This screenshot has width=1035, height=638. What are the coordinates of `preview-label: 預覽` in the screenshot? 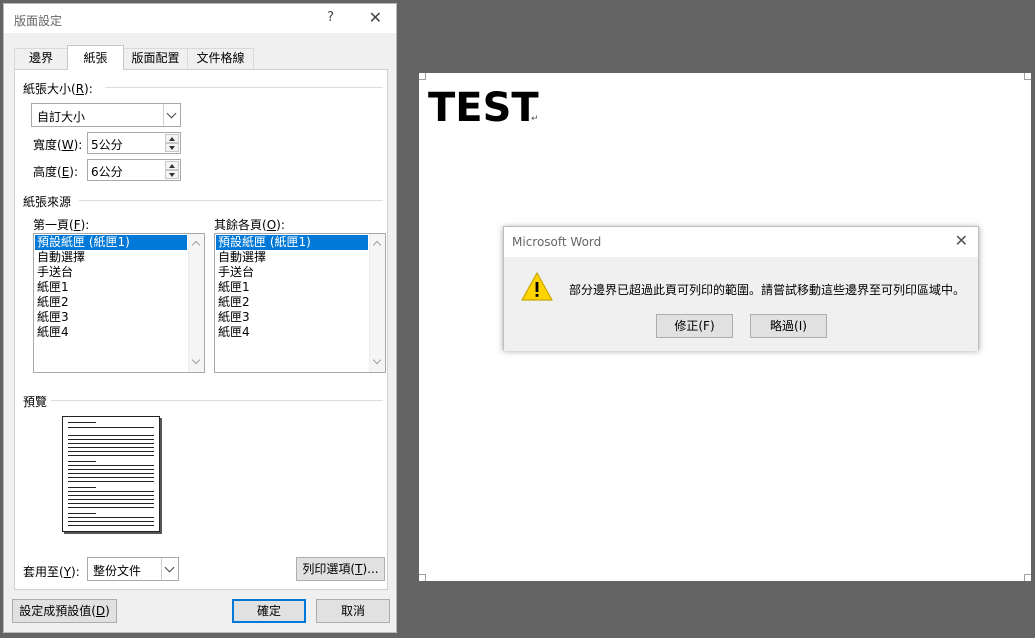 It's located at (35, 402).